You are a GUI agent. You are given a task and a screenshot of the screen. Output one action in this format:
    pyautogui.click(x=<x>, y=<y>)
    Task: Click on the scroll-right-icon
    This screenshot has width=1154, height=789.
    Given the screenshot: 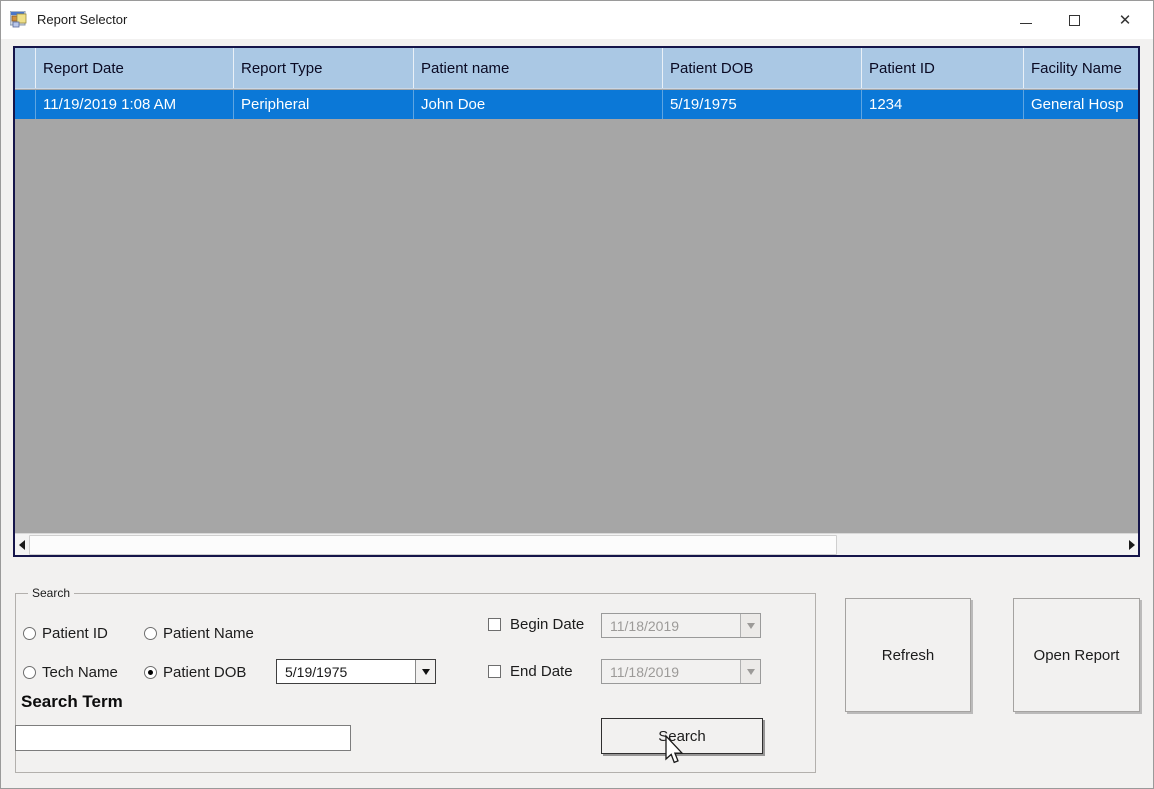 What is the action you would take?
    pyautogui.click(x=1131, y=545)
    